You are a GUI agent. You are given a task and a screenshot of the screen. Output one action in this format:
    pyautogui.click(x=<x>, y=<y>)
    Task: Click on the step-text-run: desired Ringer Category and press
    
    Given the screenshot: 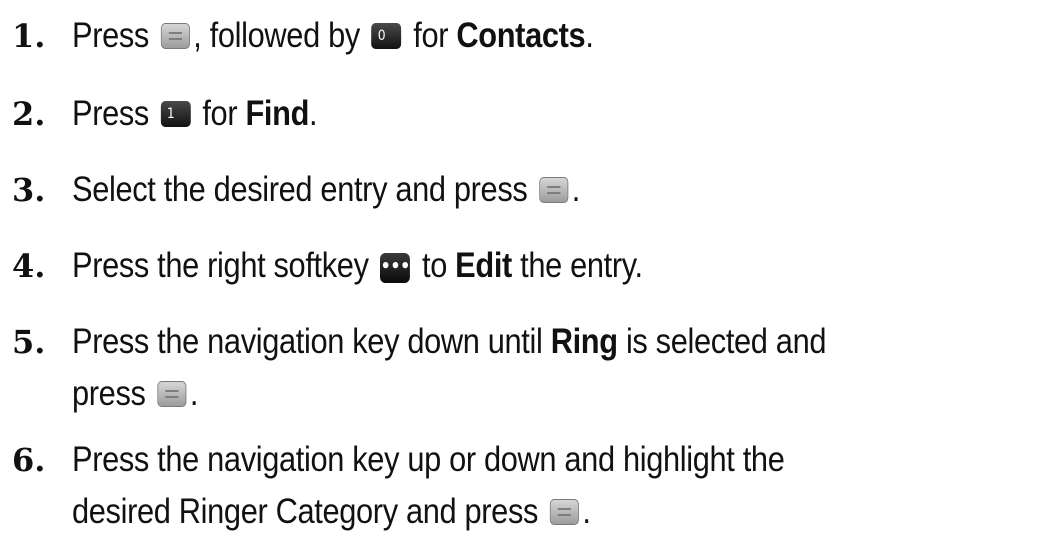 What is the action you would take?
    pyautogui.click(x=309, y=511)
    